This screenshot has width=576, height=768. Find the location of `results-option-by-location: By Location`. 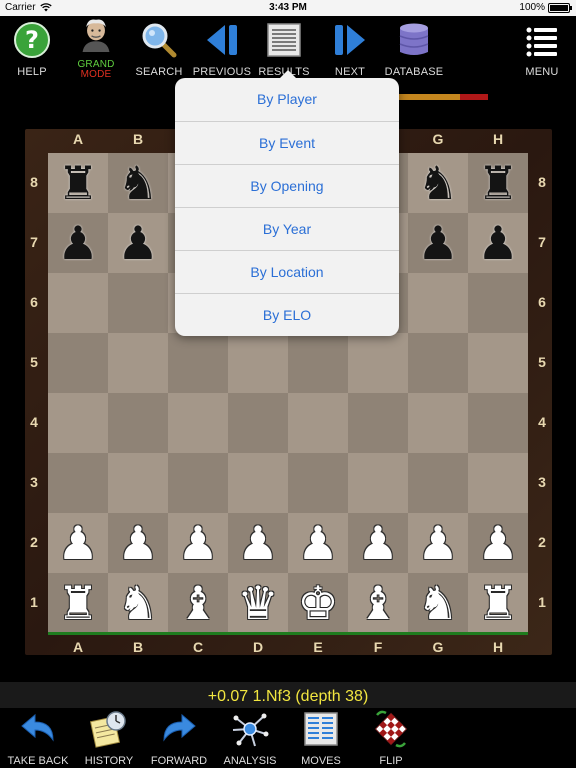

results-option-by-location: By Location is located at coordinates (287, 271).